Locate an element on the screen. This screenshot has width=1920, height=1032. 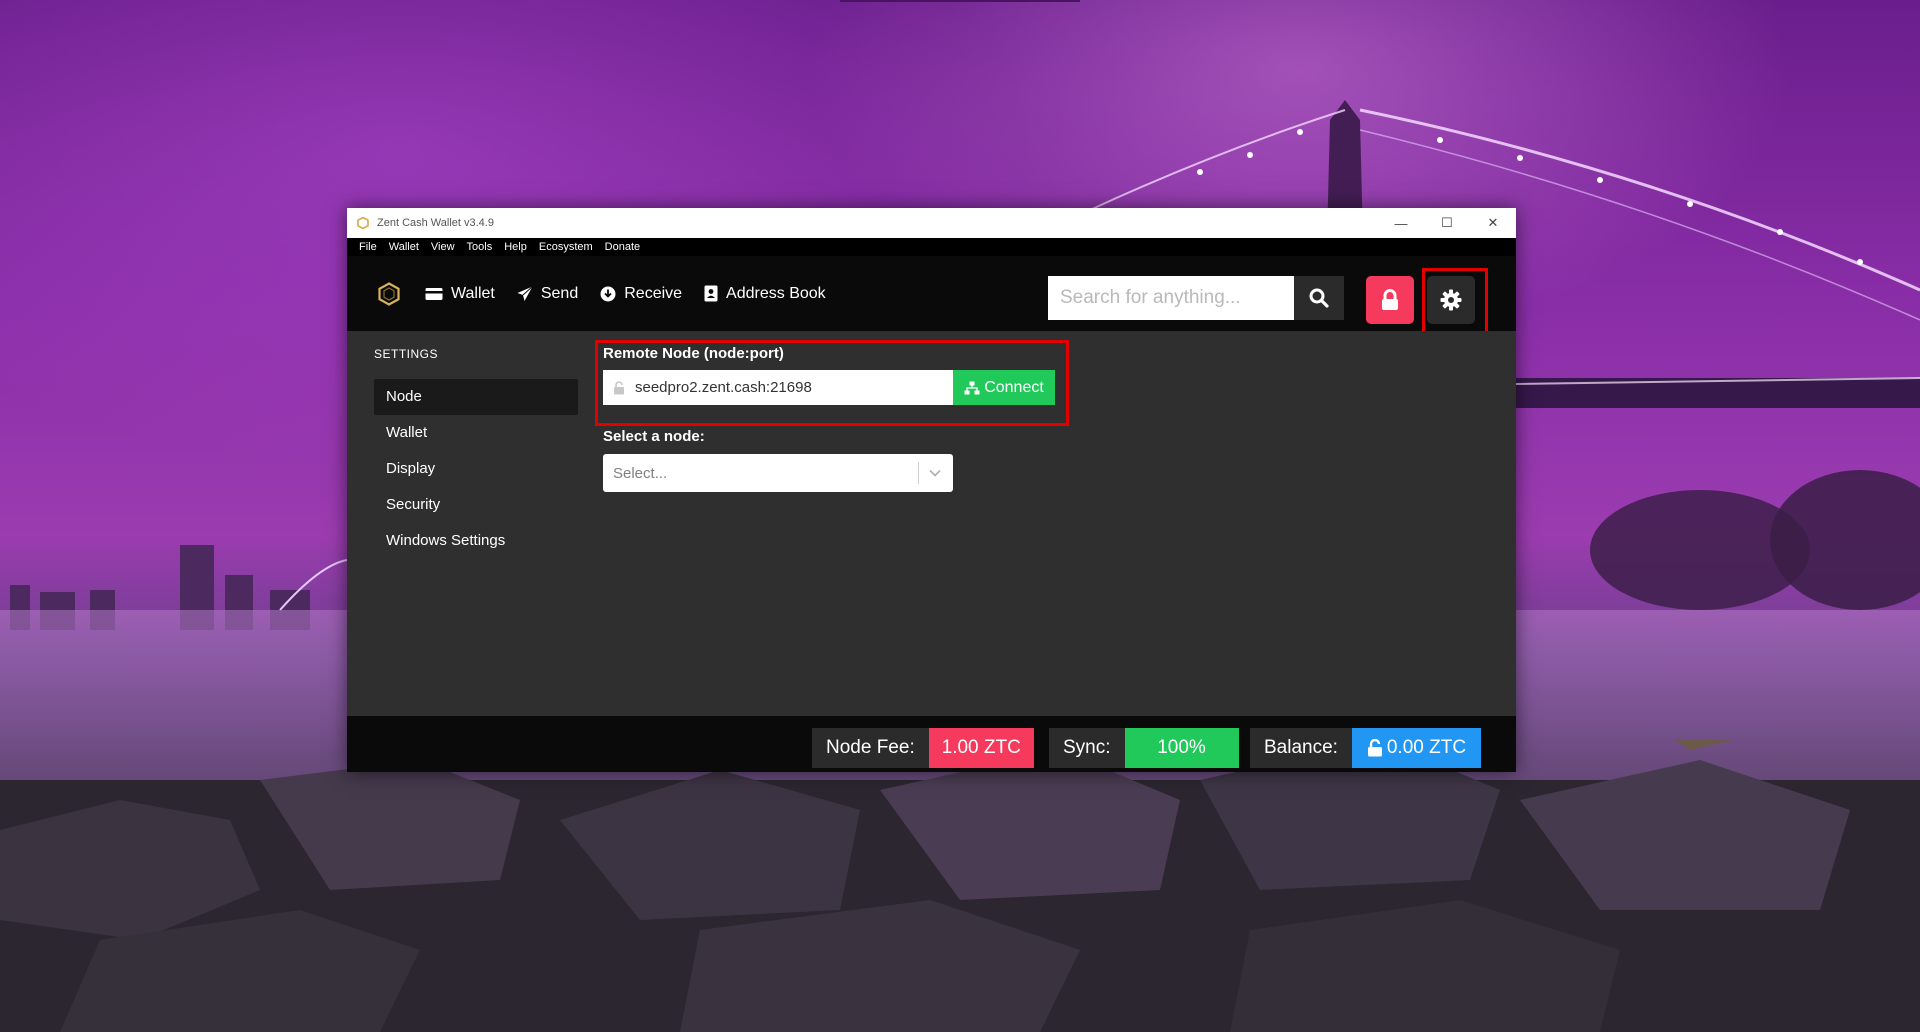
menu-file: File is located at coordinates (368, 247).